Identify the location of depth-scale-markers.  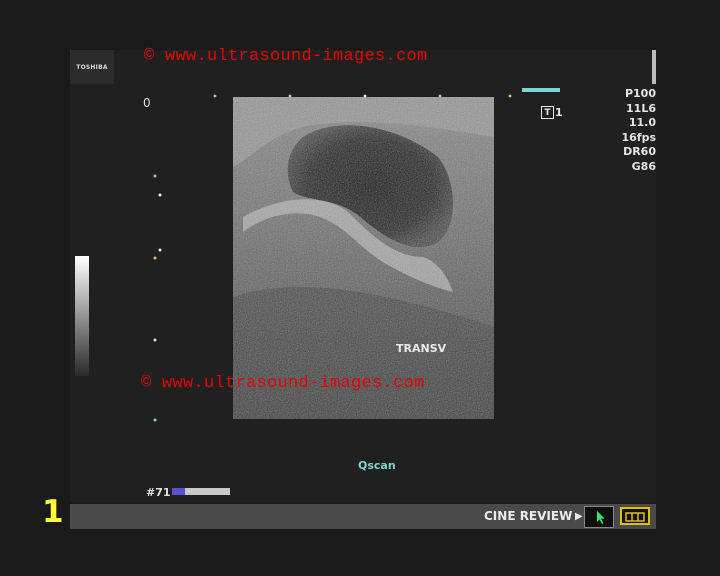
(157, 298).